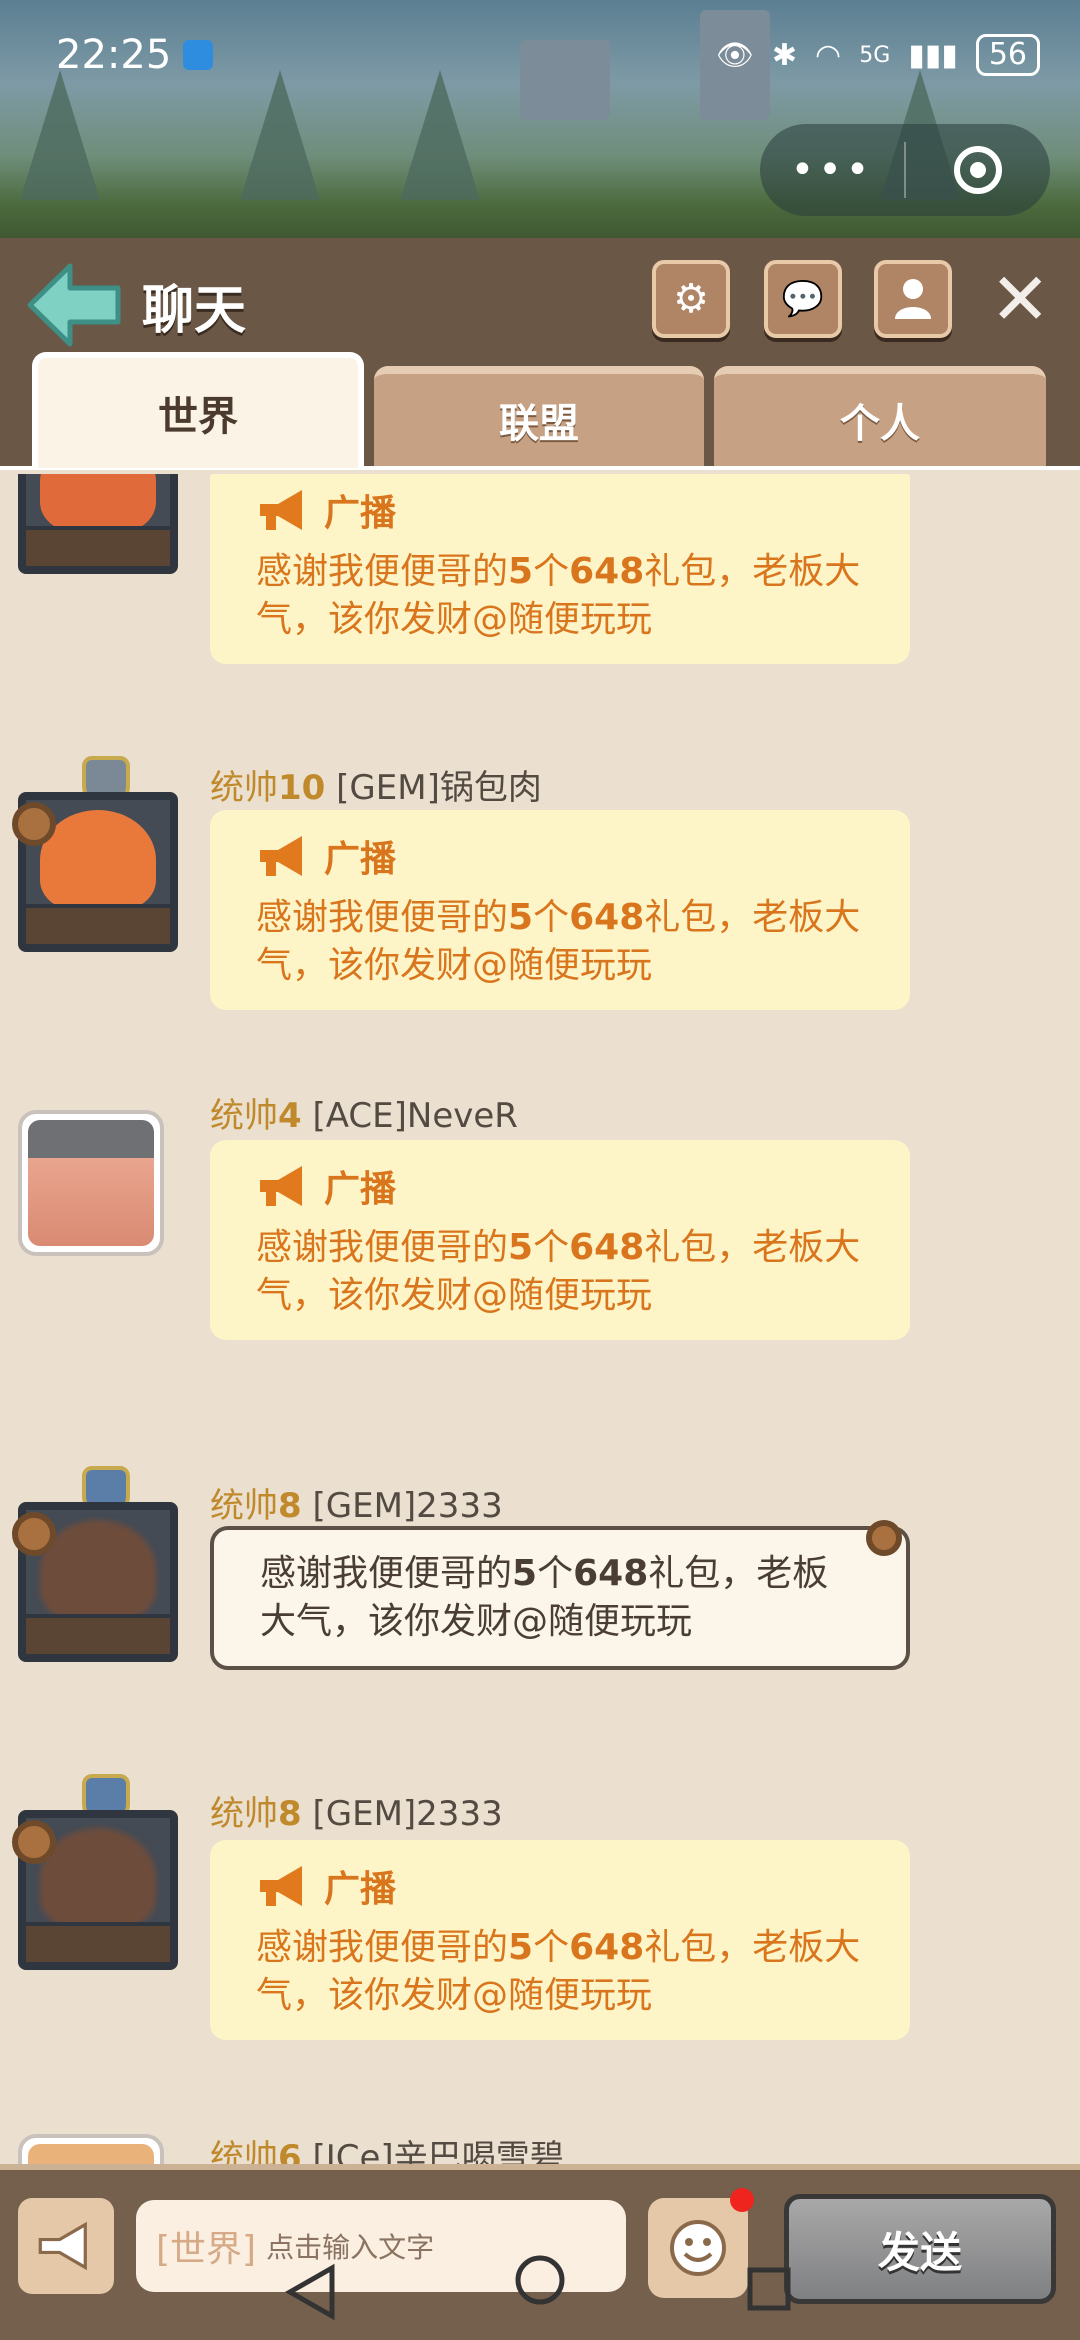 Image resolution: width=1080 pixels, height=2340 pixels. I want to click on notification-dot, so click(742, 2200).